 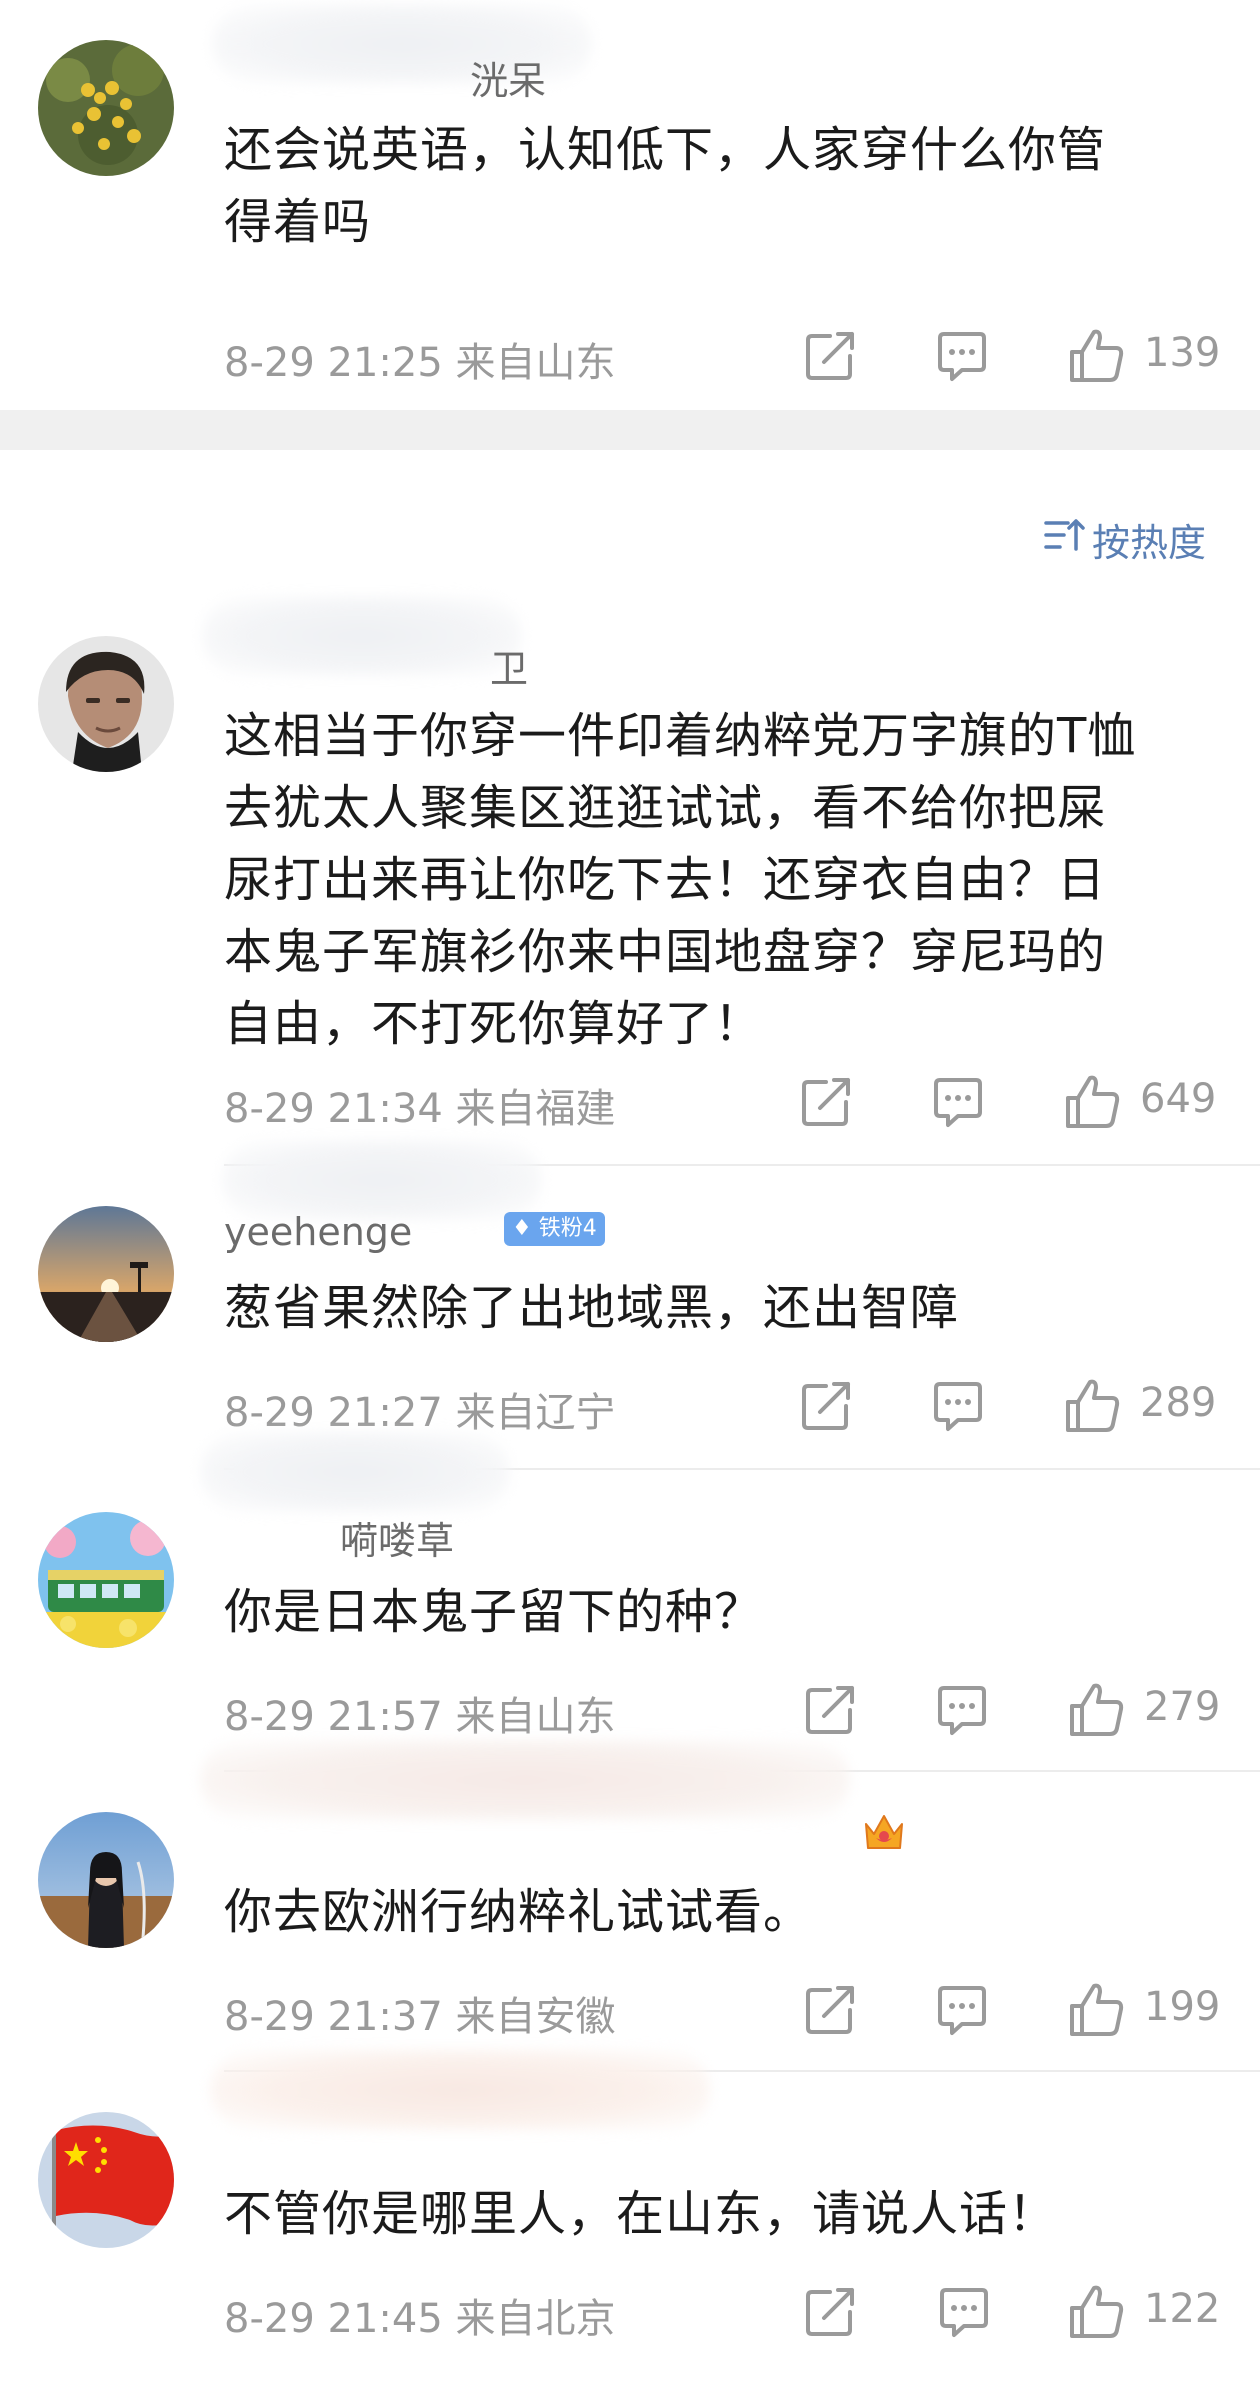 I want to click on fan-badge: ♦ 铁粉4, so click(x=554, y=1229).